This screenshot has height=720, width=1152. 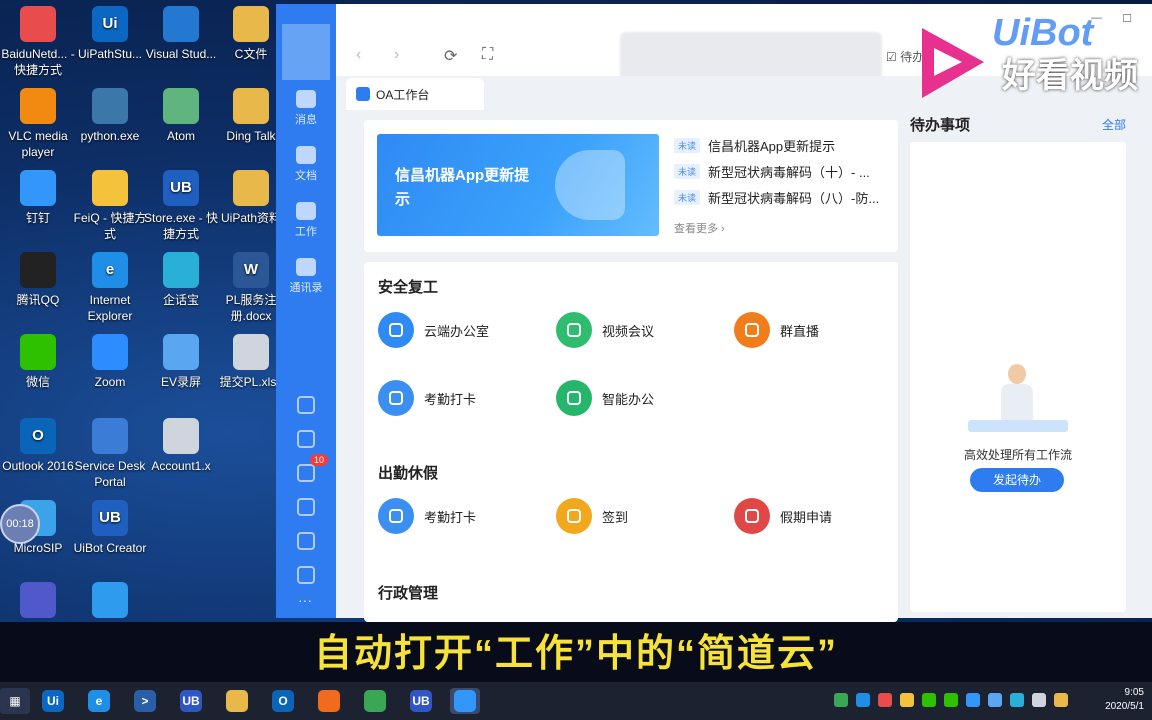 What do you see at coordinates (305, 600) in the screenshot?
I see `more-icon: ···` at bounding box center [305, 600].